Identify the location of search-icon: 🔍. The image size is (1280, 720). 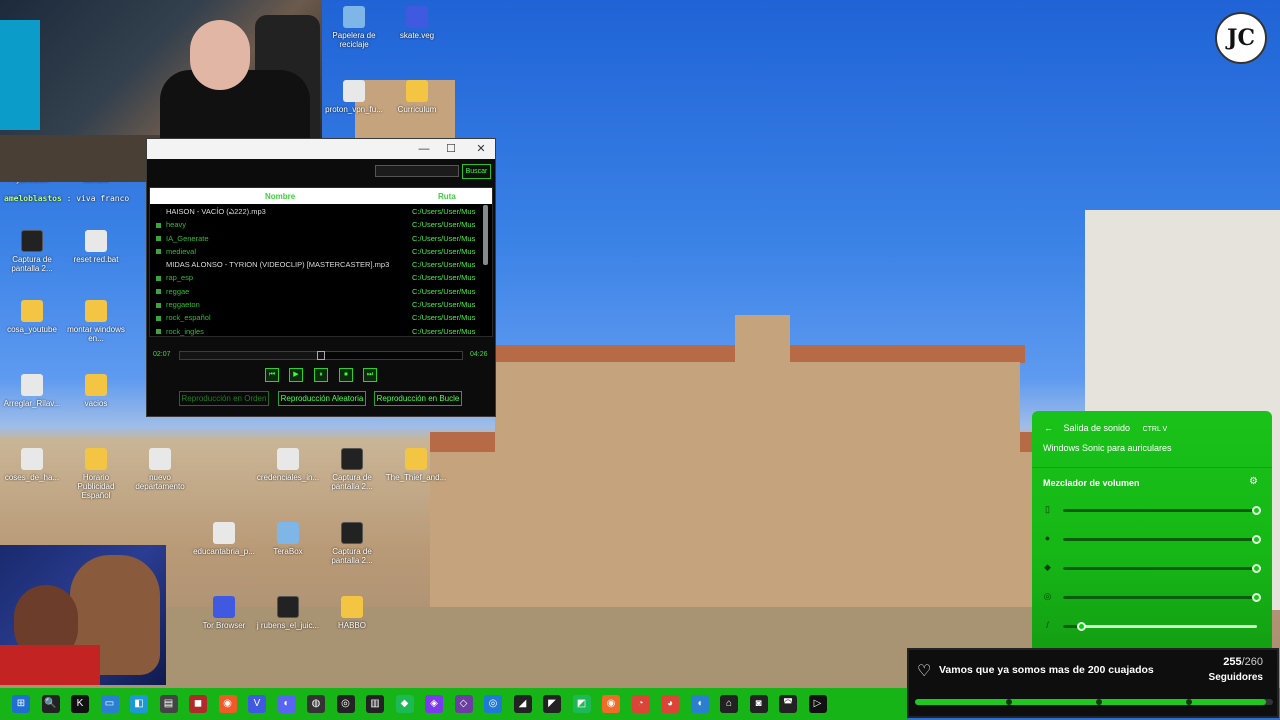
(50, 704).